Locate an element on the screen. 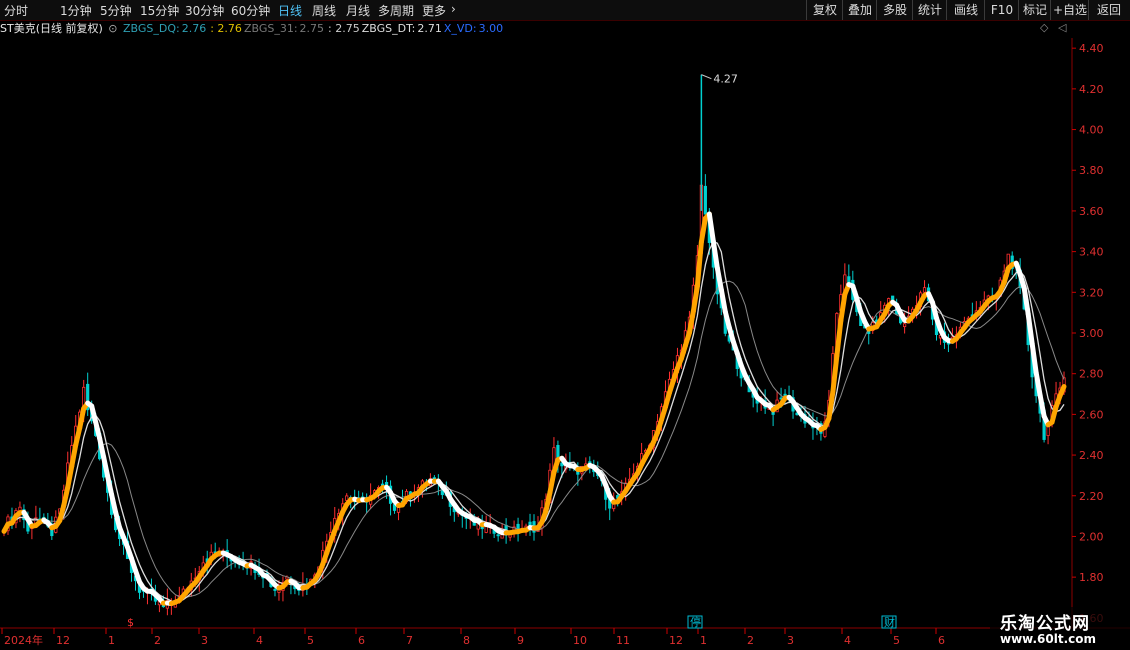 Image resolution: width=1130 pixels, height=650 pixels. toolbar-button-0: 复权 is located at coordinates (824, 10).